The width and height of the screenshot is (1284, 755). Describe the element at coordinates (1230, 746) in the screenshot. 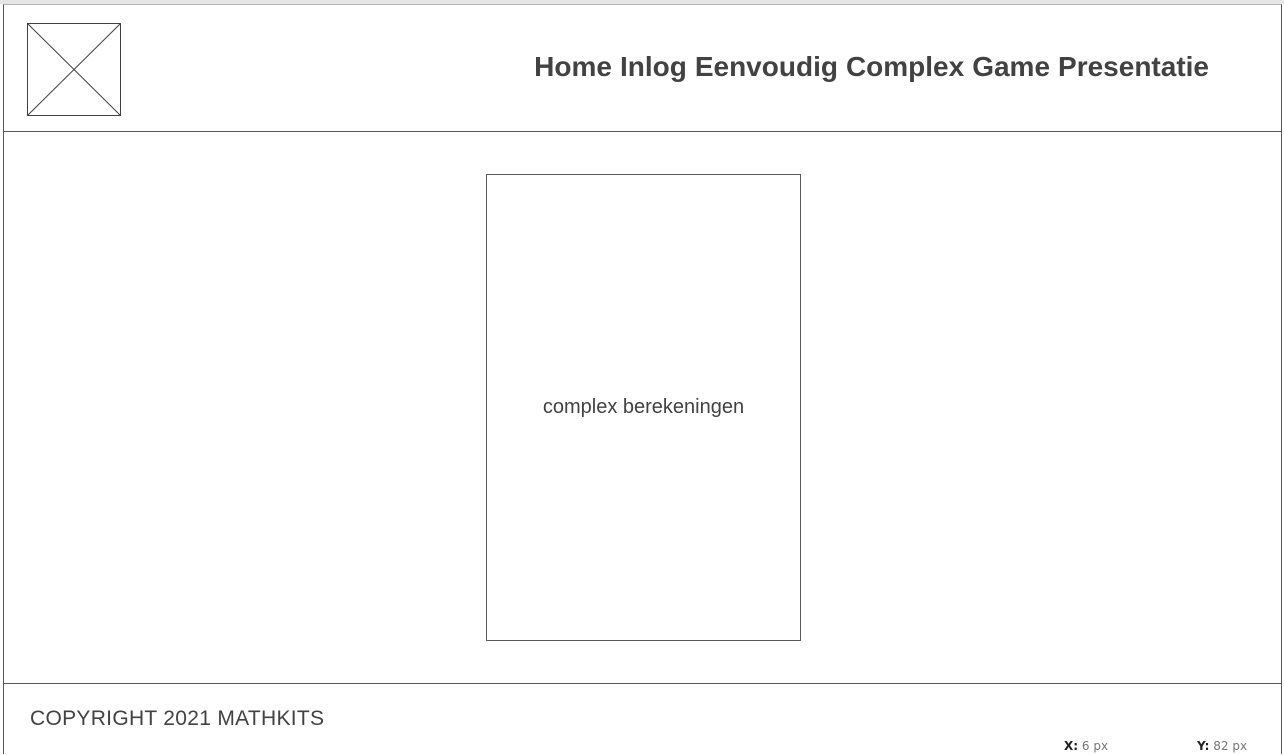

I see `y-value: 82 px` at that location.